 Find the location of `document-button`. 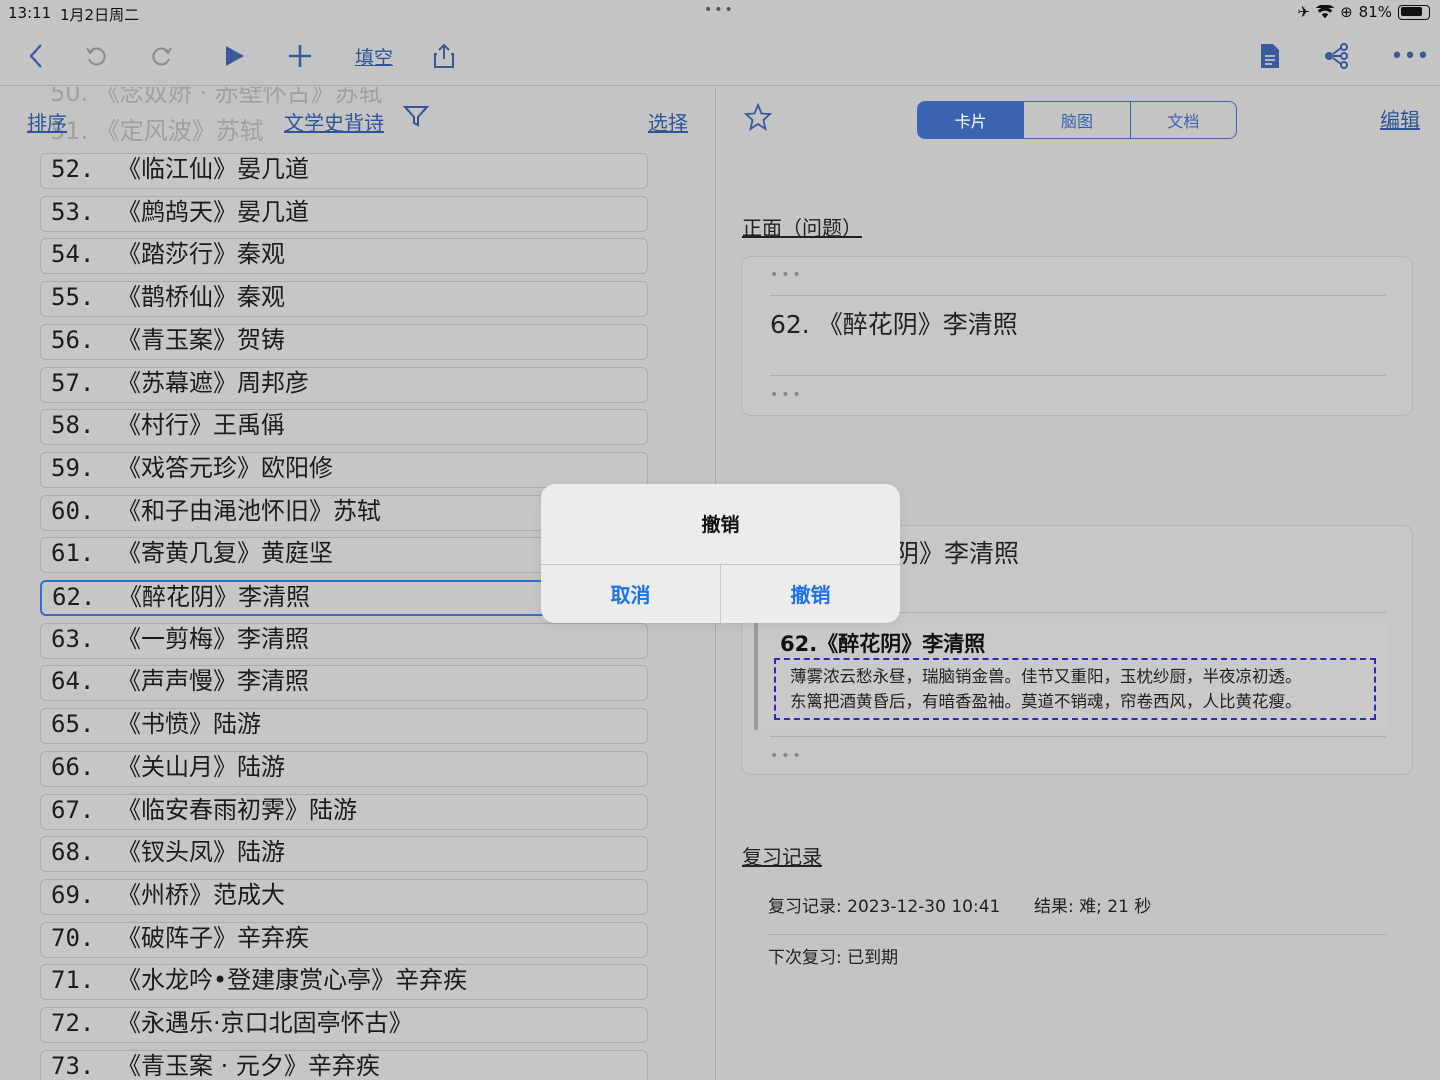

document-button is located at coordinates (1270, 56).